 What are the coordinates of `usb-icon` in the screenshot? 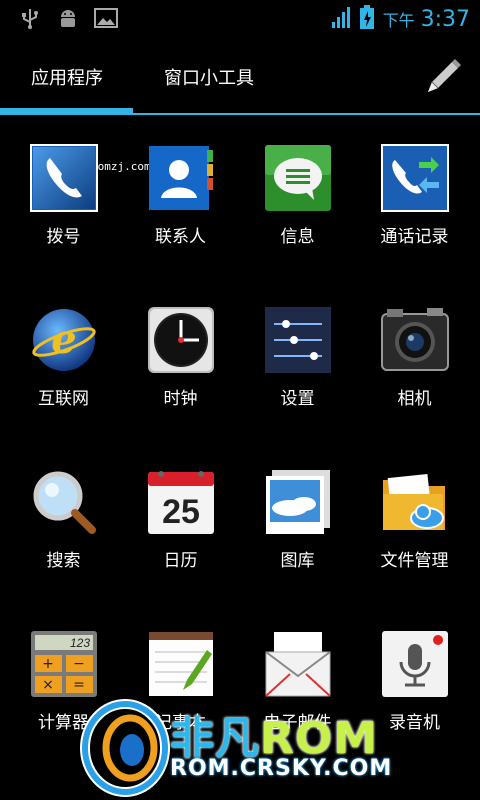 It's located at (30, 18).